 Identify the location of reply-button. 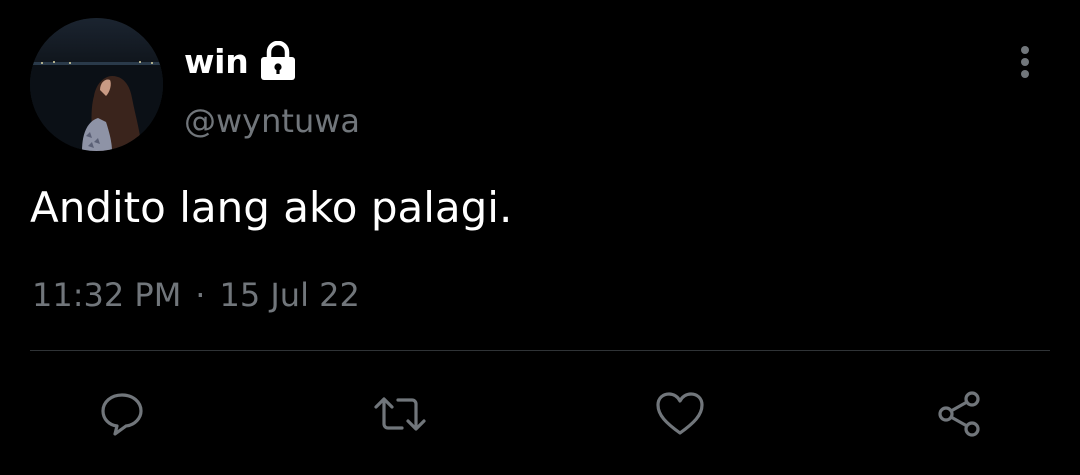
(122, 414).